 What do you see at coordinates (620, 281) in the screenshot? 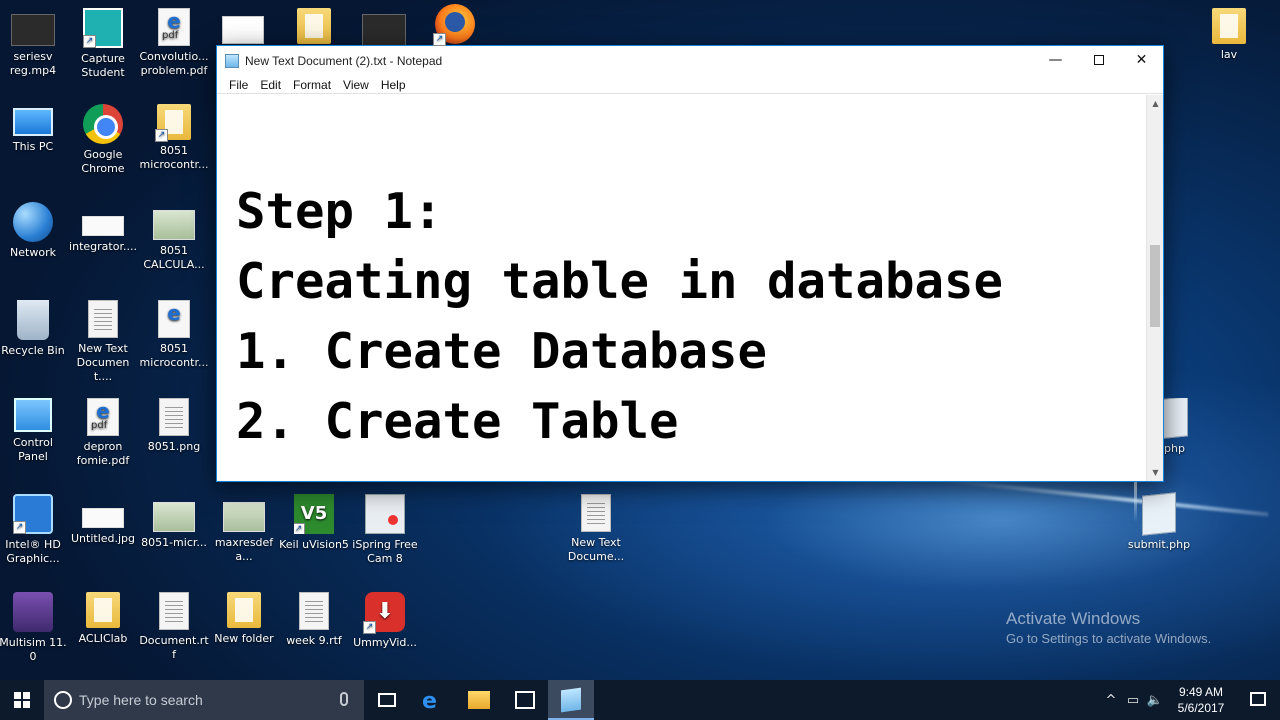
I see `text-line: Creating table in database` at bounding box center [620, 281].